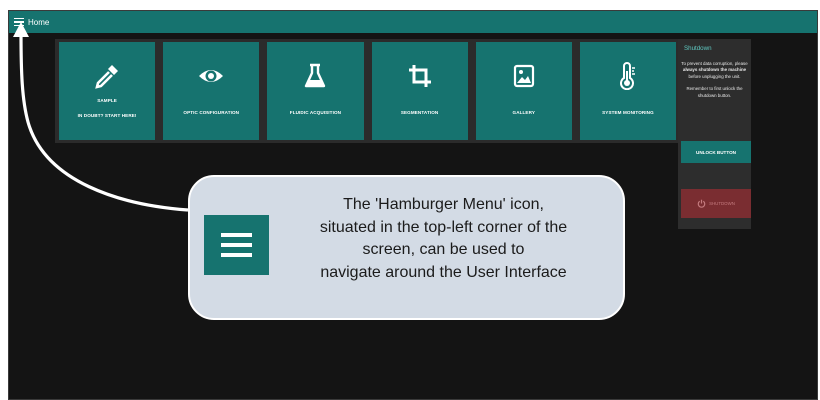 The image size is (820, 400). What do you see at coordinates (236, 245) in the screenshot?
I see `hamburger-menu-icon` at bounding box center [236, 245].